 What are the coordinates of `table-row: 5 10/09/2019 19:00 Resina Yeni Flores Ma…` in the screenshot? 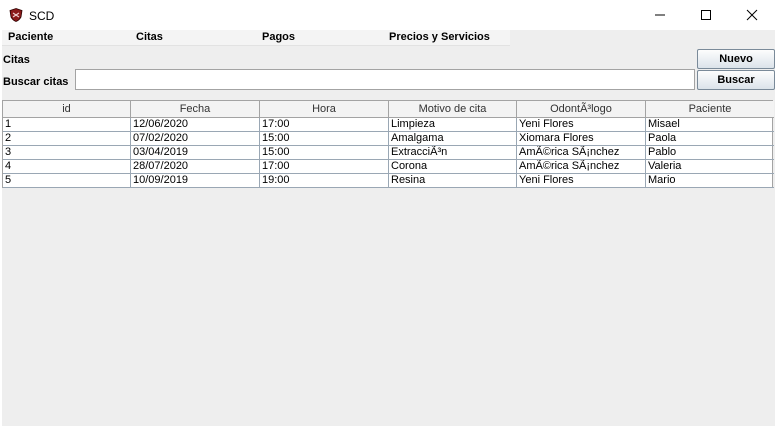 It's located at (388, 181).